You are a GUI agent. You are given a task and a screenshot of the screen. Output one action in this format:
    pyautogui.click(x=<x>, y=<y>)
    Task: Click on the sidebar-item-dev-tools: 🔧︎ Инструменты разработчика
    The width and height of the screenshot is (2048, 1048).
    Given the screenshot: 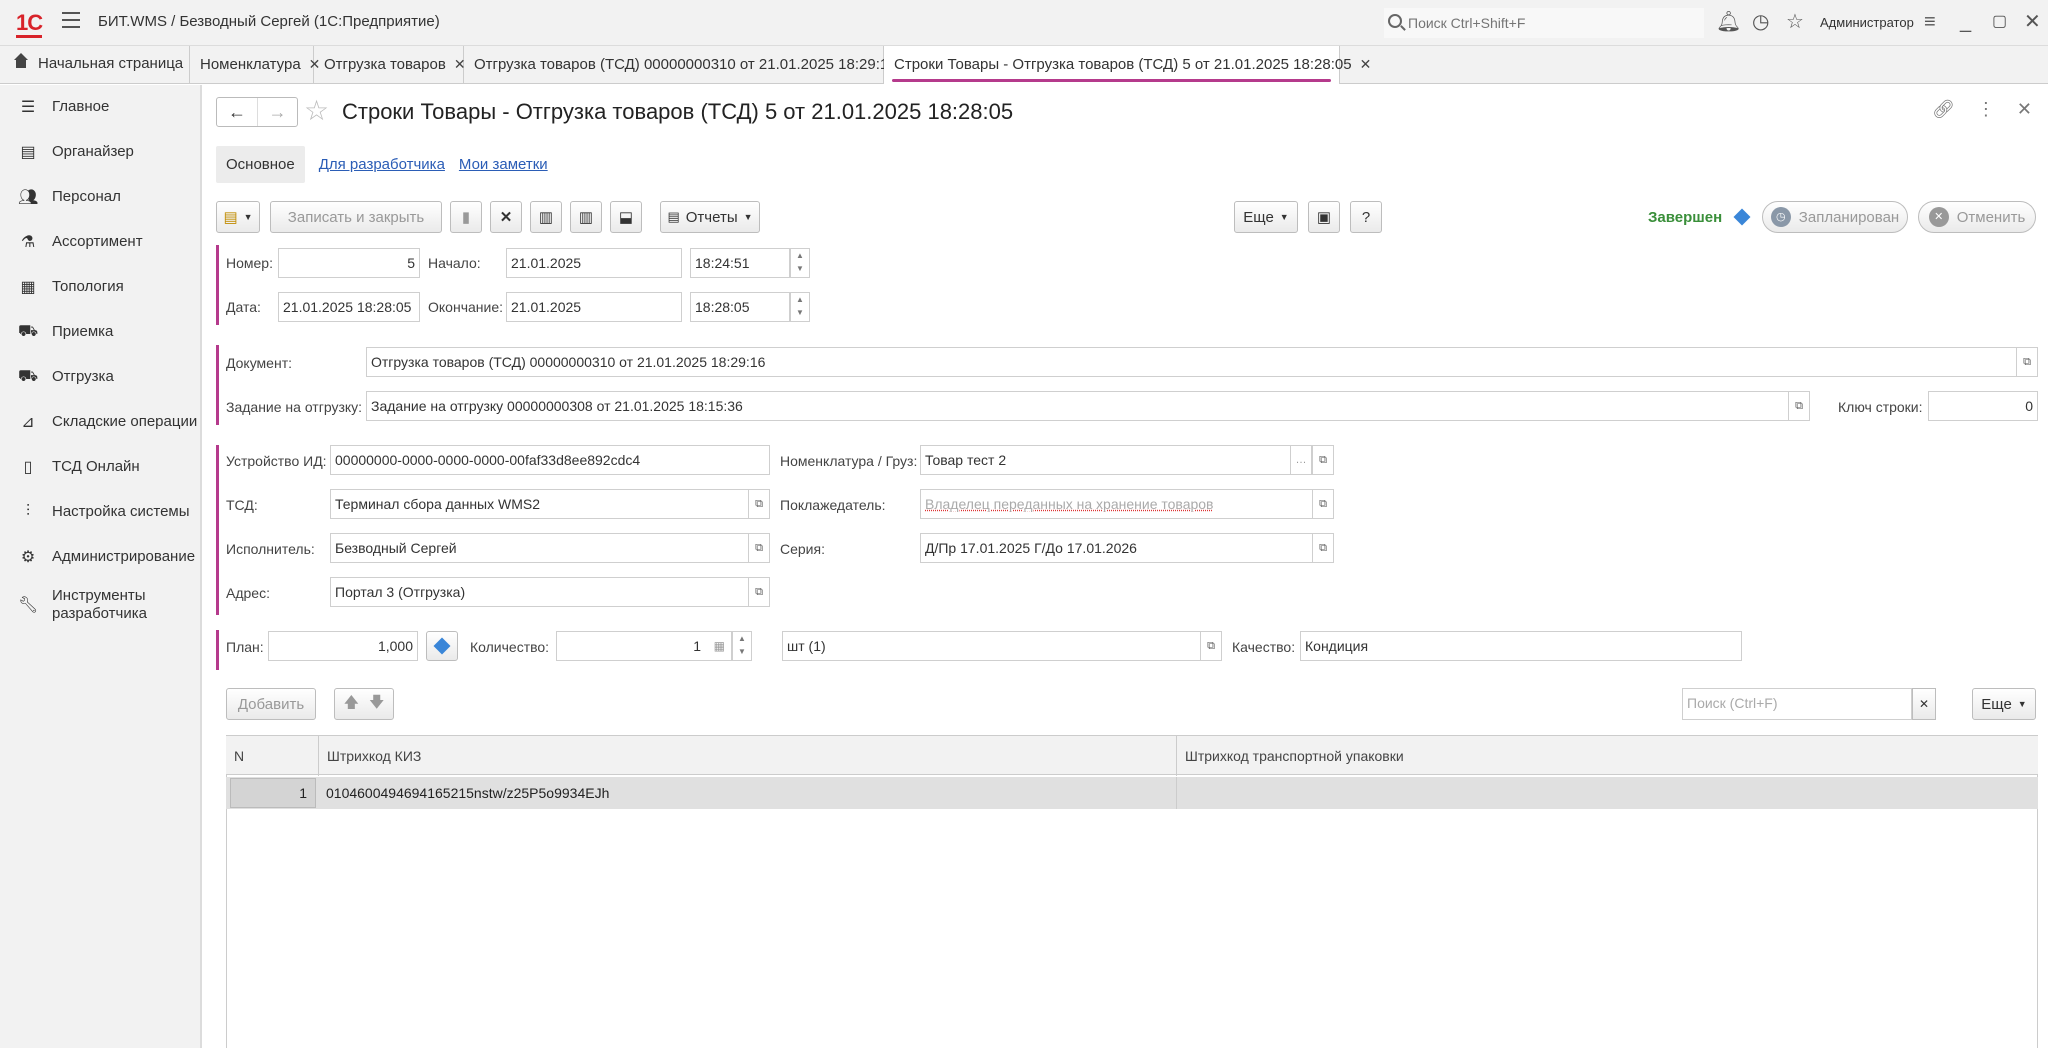 What is the action you would take?
    pyautogui.click(x=100, y=612)
    